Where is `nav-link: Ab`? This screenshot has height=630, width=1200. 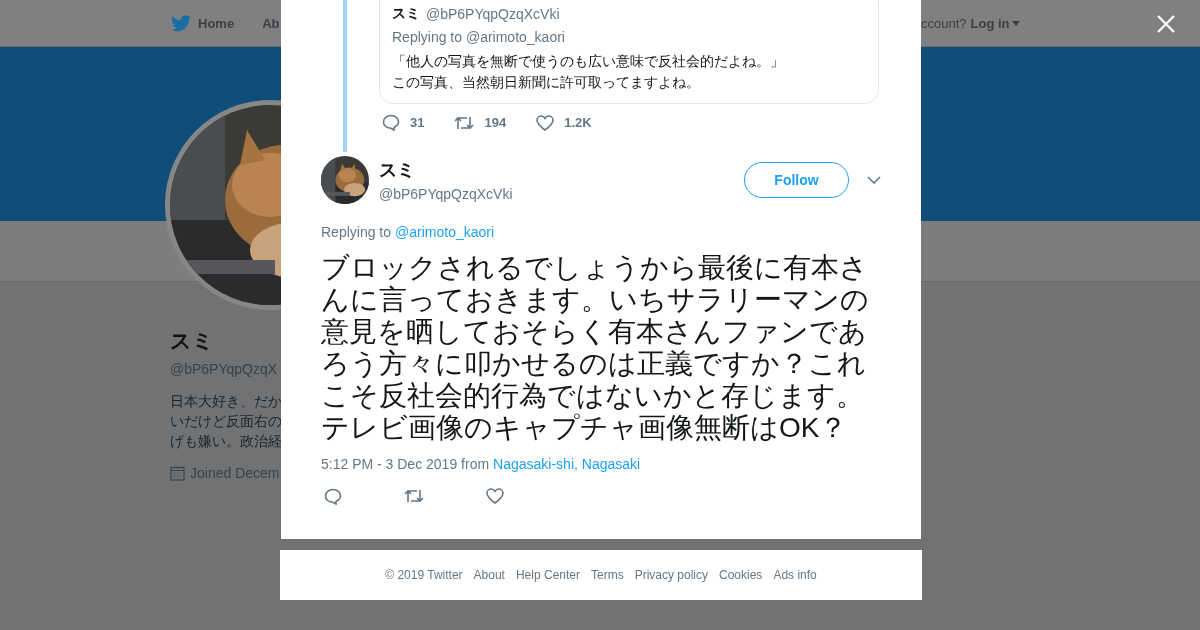
nav-link: Ab is located at coordinates (271, 23).